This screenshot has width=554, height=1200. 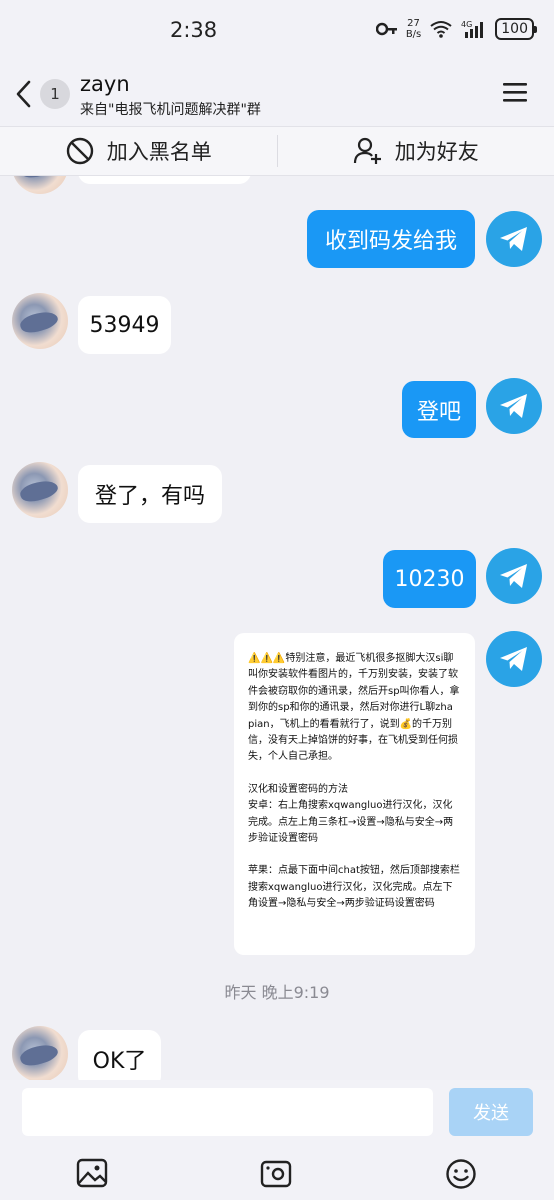 I want to click on battery-indicator: 100, so click(x=516, y=29).